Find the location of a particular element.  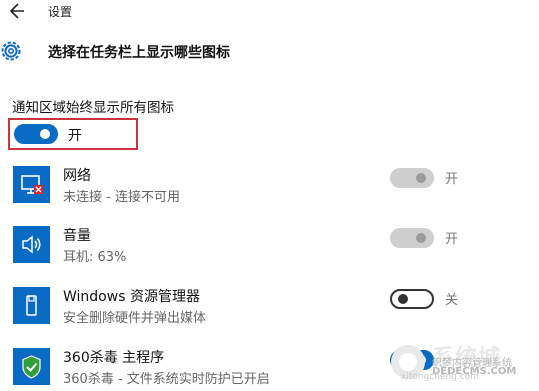

explorer-toggle is located at coordinates (412, 299).